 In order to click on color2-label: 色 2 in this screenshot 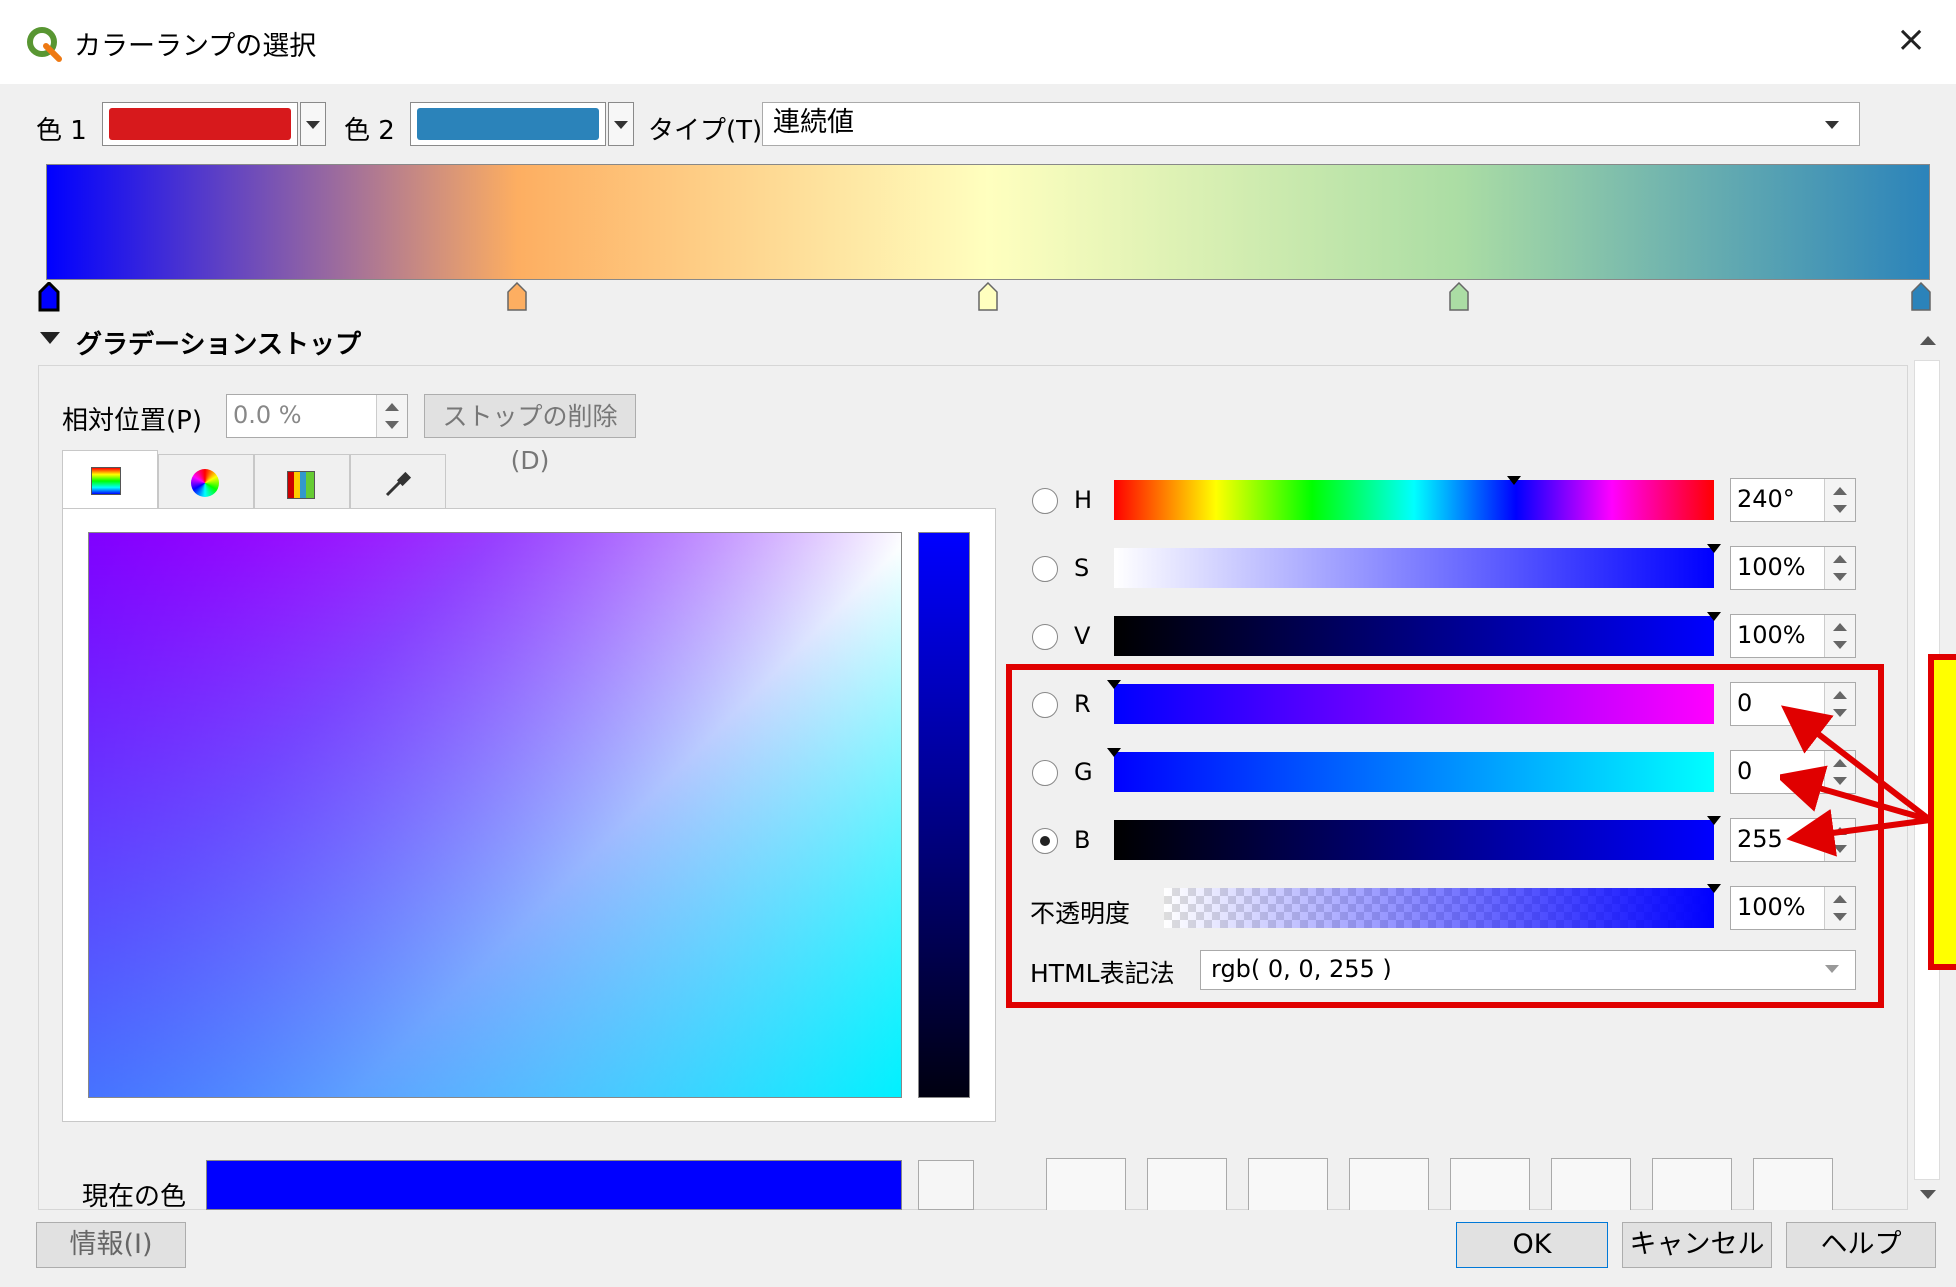, I will do `click(369, 131)`.